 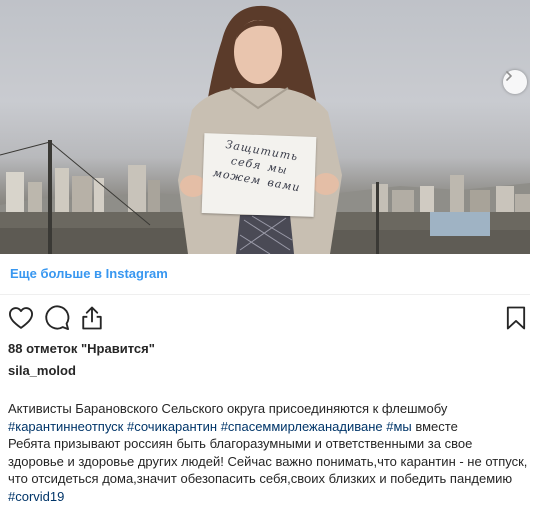 I want to click on divider, so click(x=265, y=294).